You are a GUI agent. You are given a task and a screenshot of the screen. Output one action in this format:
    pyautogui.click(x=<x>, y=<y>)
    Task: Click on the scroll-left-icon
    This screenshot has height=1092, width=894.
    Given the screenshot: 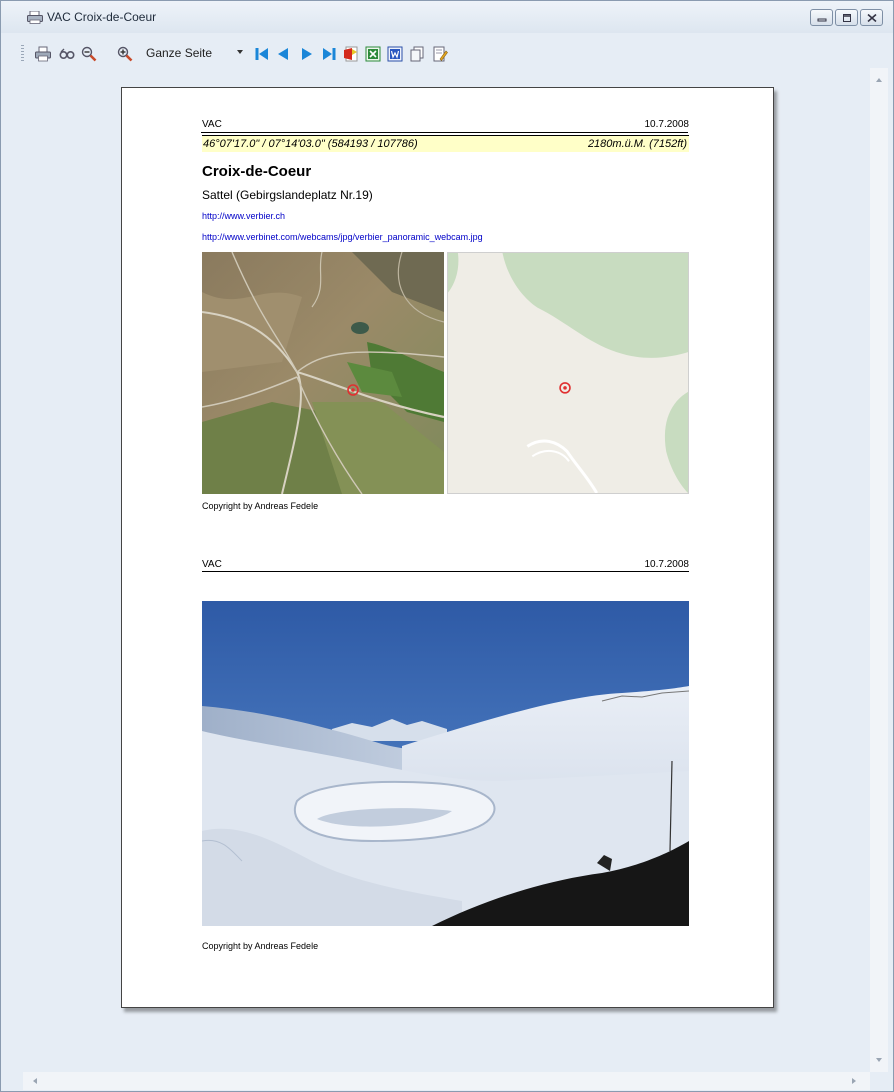 What is the action you would take?
    pyautogui.click(x=35, y=1081)
    